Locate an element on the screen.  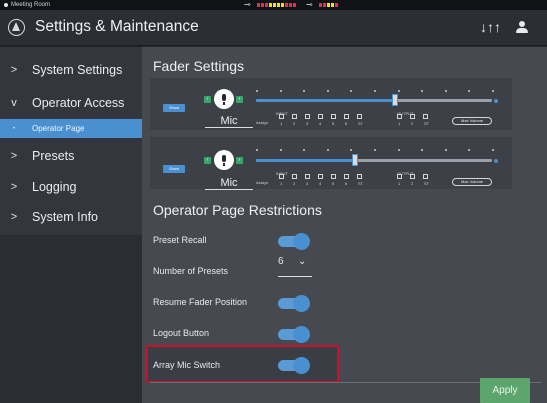
output-level-meter is located at coordinates (328, 5).